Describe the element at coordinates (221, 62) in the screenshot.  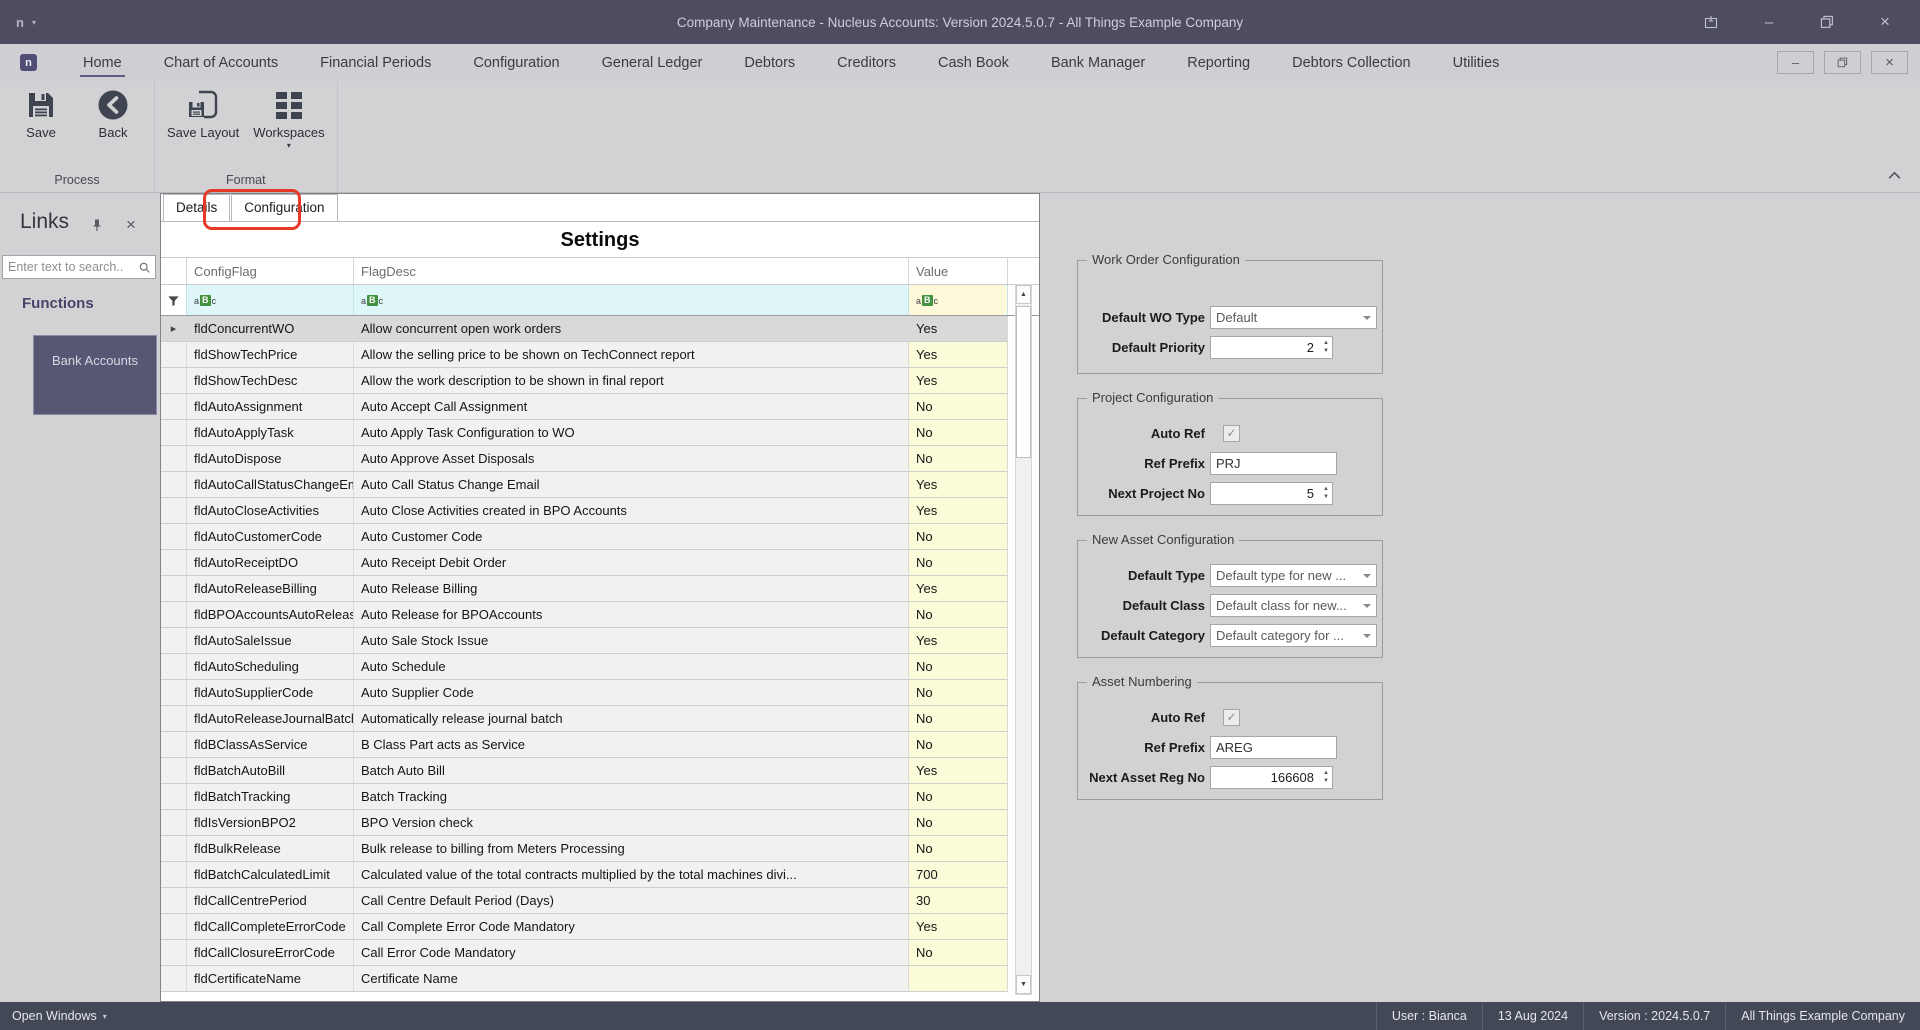
I see `ribbon-tab-chart-of-accounts: Chart of Accounts` at that location.